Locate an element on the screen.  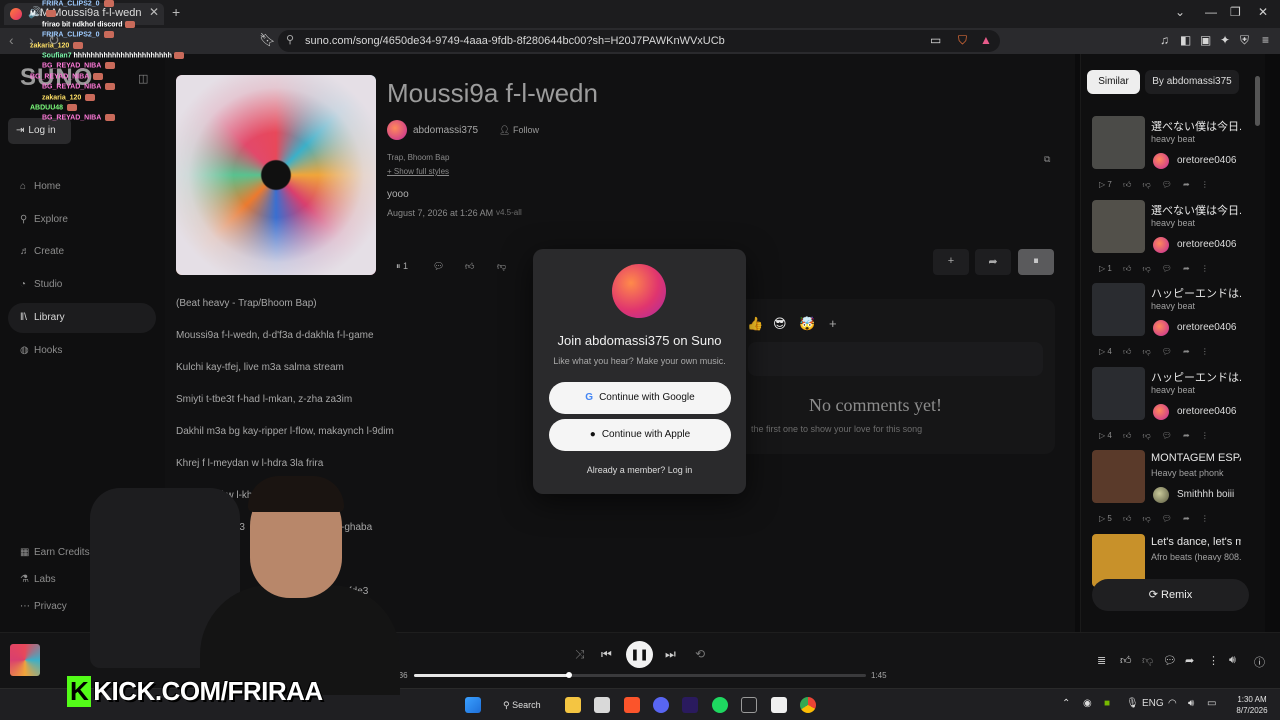
start-menu-icon is located at coordinates (473, 705).